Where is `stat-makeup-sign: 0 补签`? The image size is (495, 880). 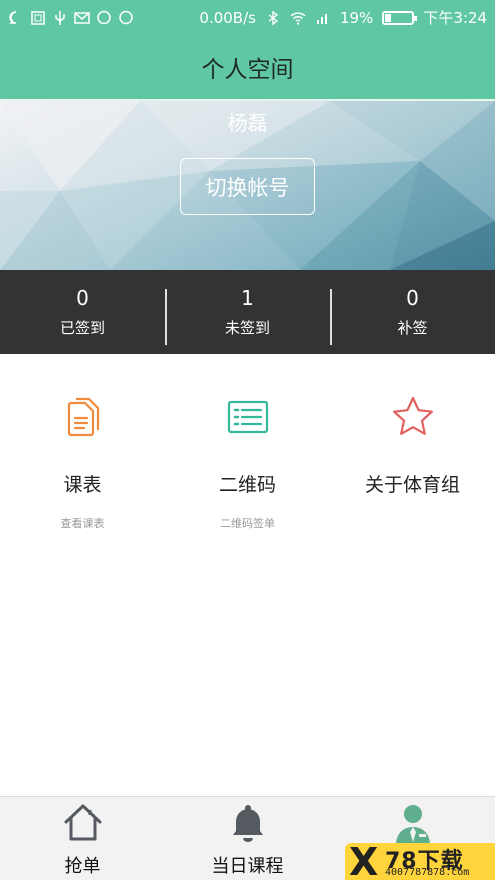 stat-makeup-sign: 0 补签 is located at coordinates (412, 312).